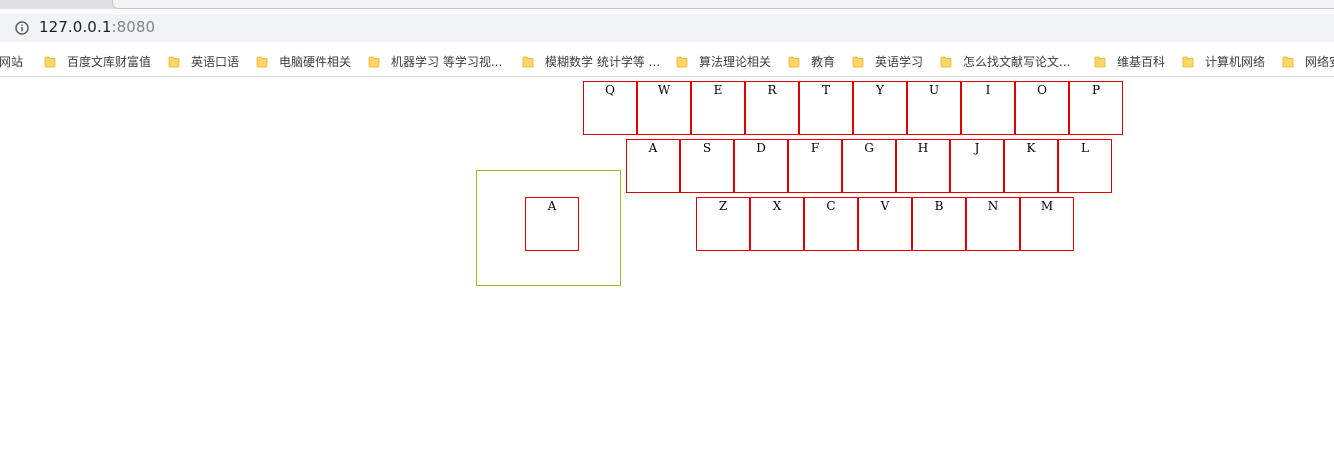  I want to click on key-a: A, so click(653, 166).